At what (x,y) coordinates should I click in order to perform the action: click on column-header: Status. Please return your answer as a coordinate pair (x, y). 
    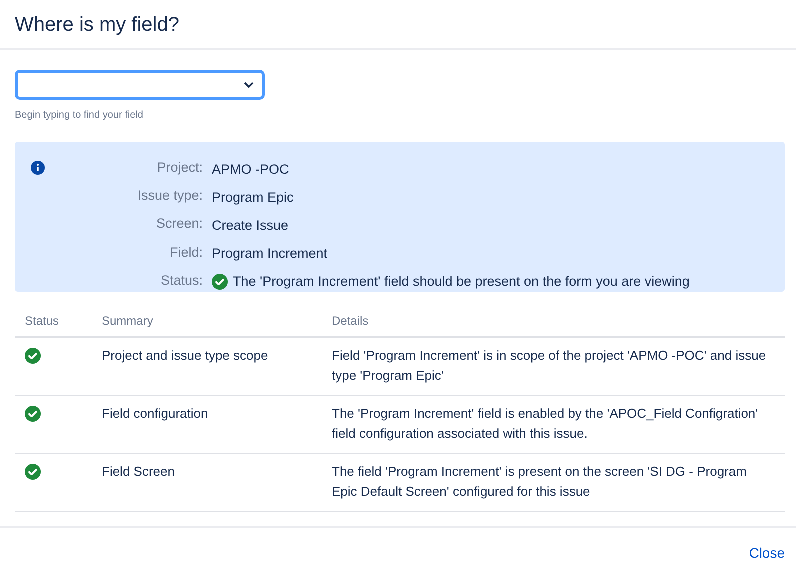
    Looking at the image, I should click on (42, 321).